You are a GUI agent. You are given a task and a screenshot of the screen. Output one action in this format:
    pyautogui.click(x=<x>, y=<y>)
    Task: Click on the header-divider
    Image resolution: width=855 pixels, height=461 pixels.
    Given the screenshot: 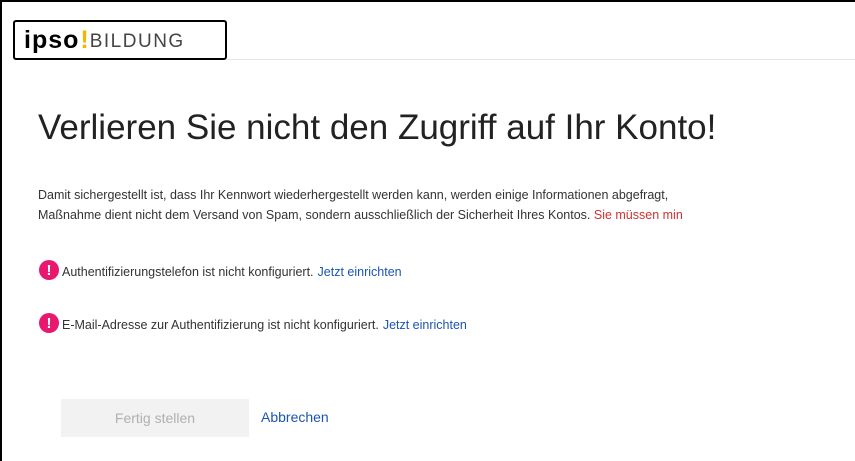 What is the action you would take?
    pyautogui.click(x=541, y=59)
    